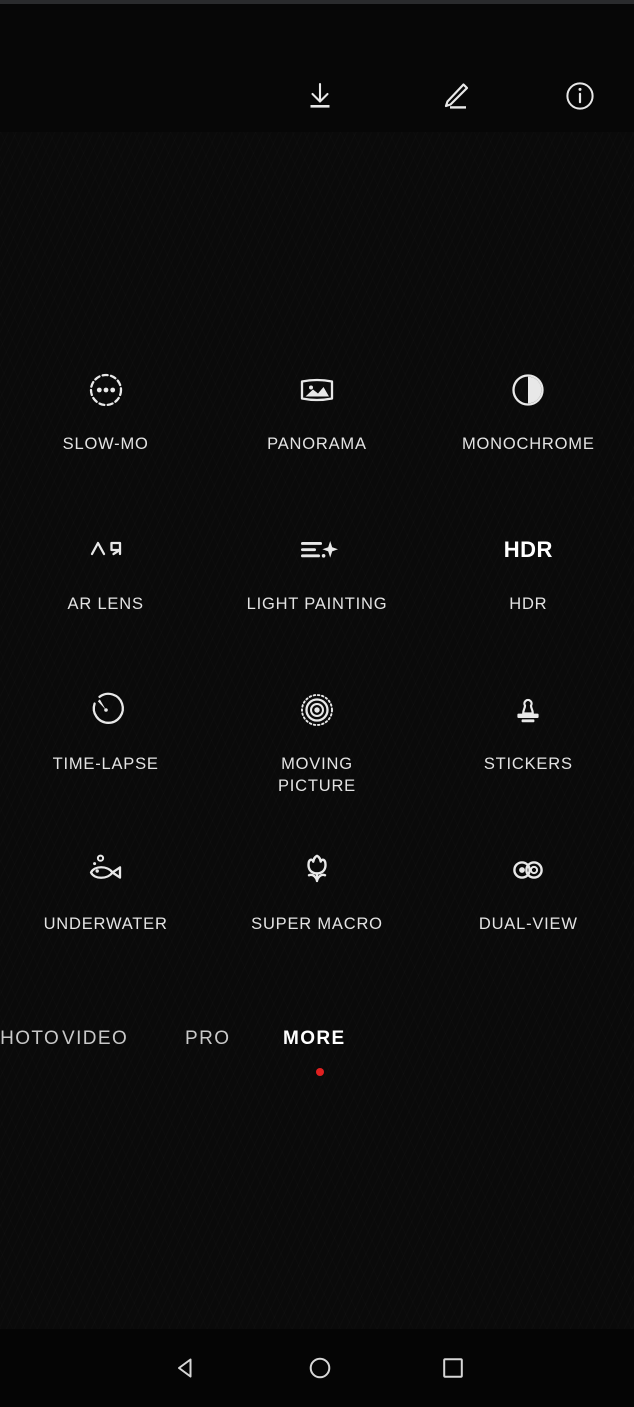 This screenshot has height=1407, width=634. What do you see at coordinates (95, 1039) in the screenshot?
I see `mode-tab-video: VIDEO` at bounding box center [95, 1039].